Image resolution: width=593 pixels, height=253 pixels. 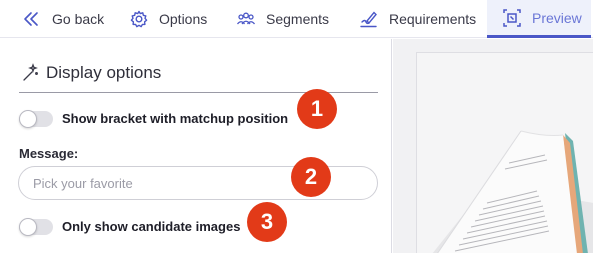 What do you see at coordinates (151, 226) in the screenshot?
I see `candidate-images-label: Only show candidate images` at bounding box center [151, 226].